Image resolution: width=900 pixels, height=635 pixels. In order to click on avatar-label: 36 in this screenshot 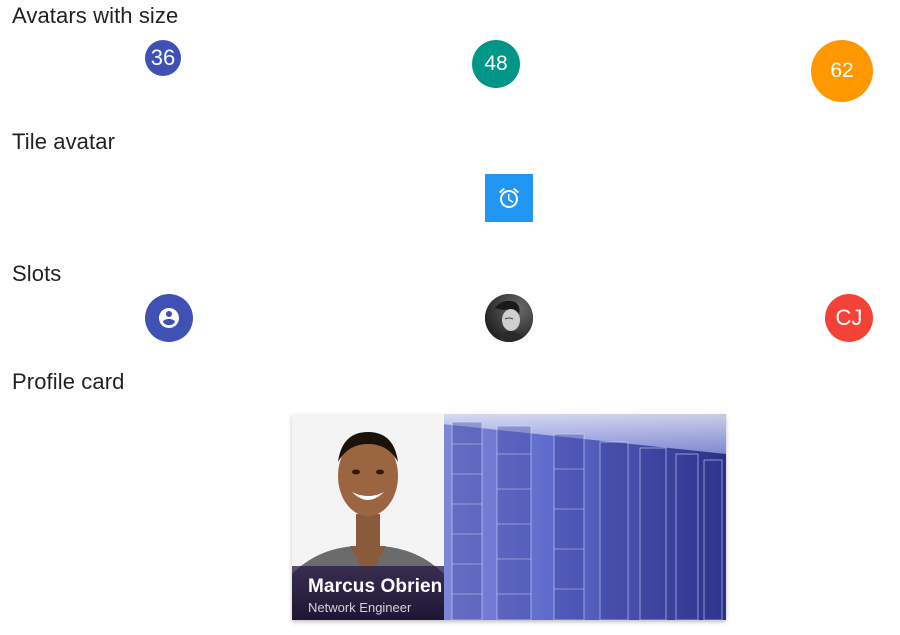, I will do `click(163, 57)`.